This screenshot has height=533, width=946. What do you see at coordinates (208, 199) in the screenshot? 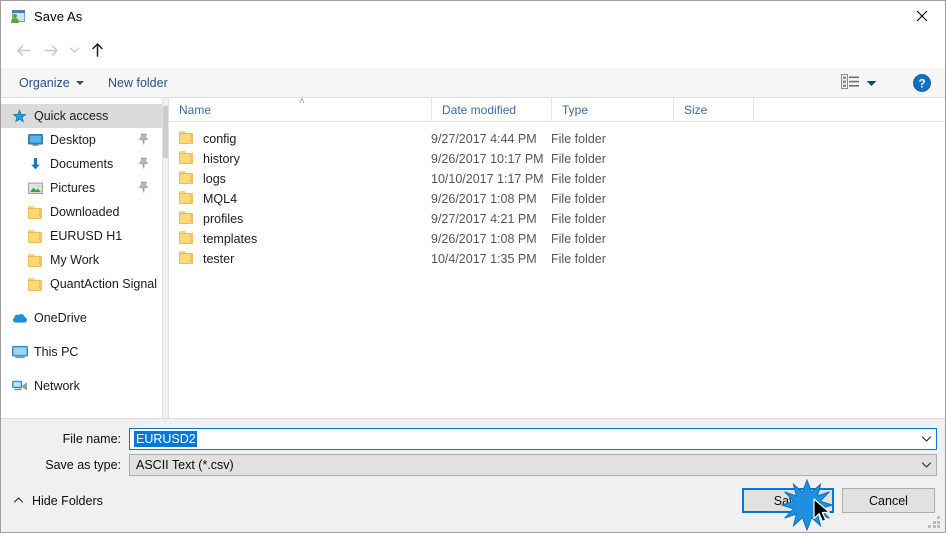
I see `file-name-cell: MQL4` at bounding box center [208, 199].